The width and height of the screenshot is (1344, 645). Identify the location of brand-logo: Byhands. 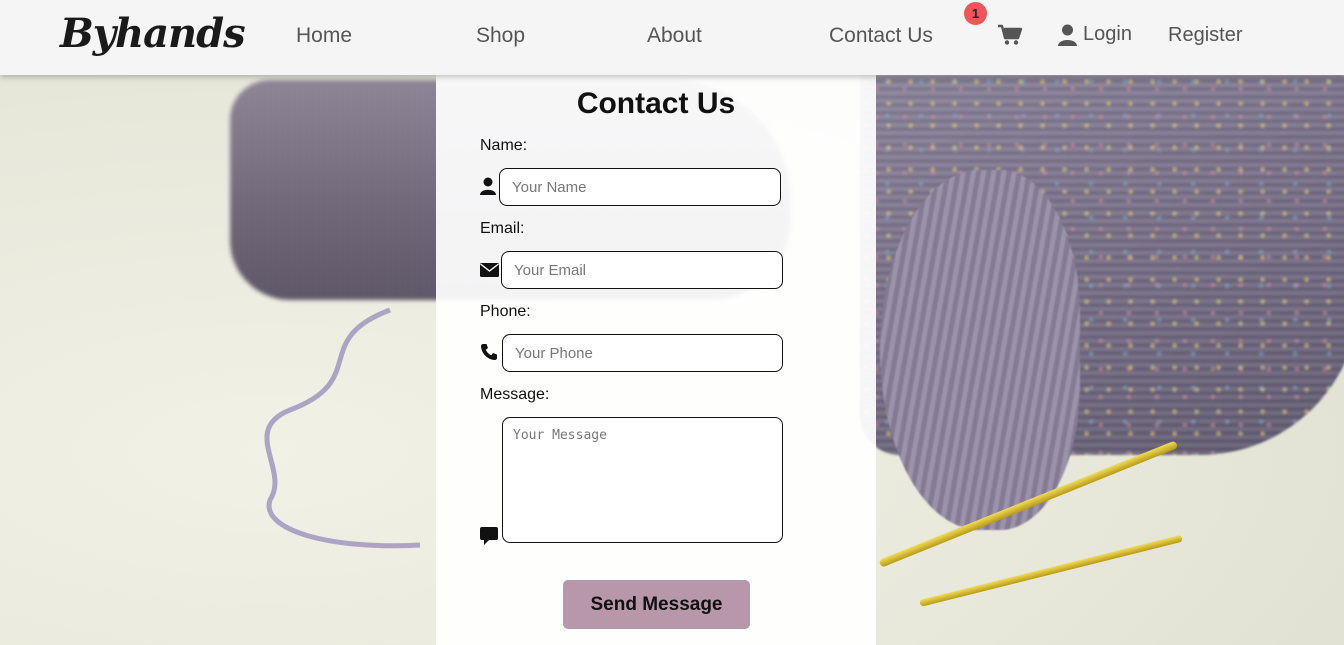
(153, 33).